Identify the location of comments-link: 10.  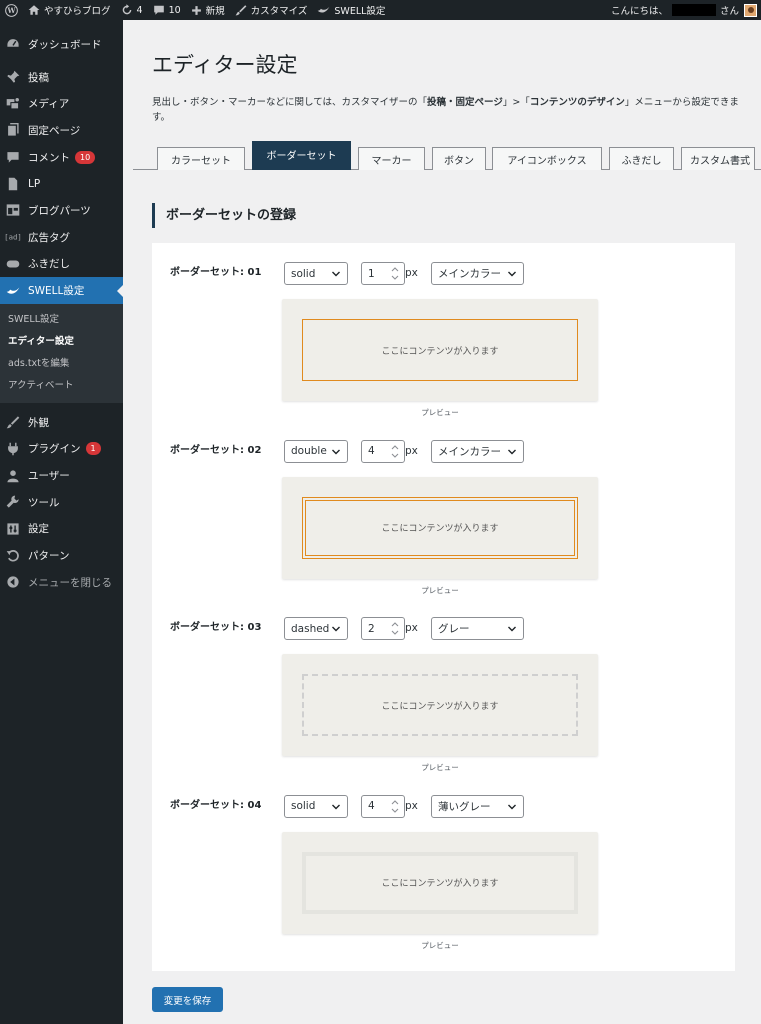
(167, 10).